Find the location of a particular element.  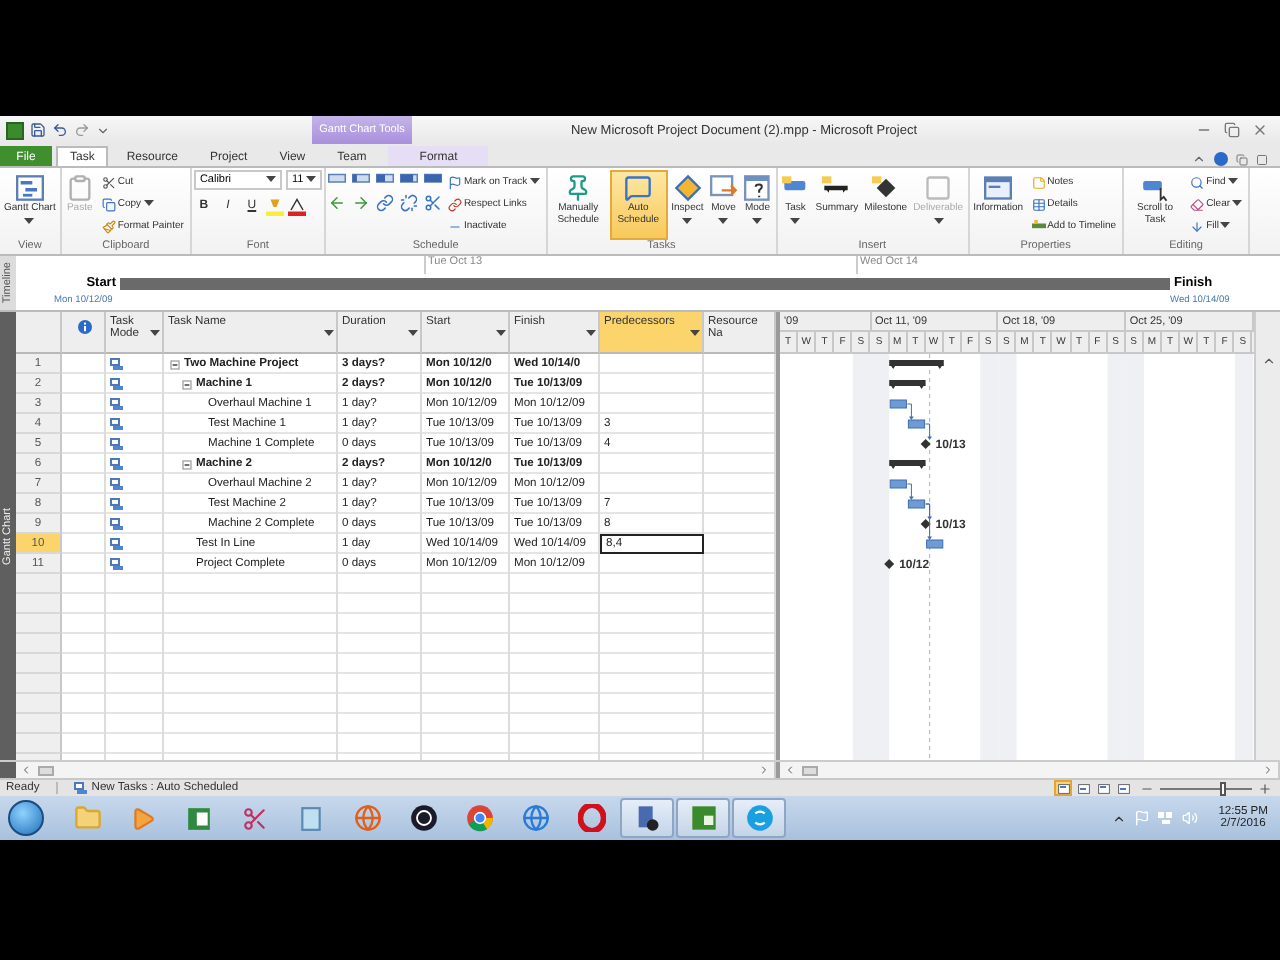

link-icon is located at coordinates (384, 203).